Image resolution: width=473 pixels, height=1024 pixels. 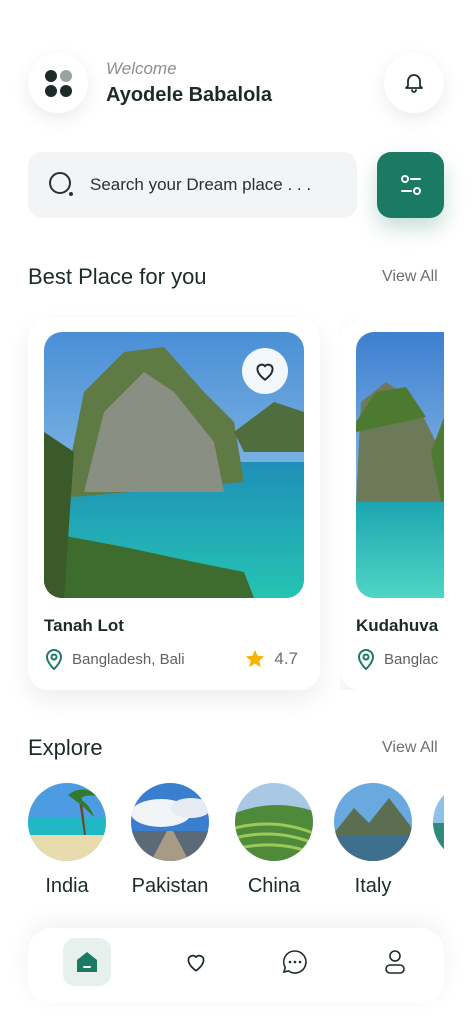 I want to click on explore-item-italy: Italy, so click(x=373, y=840).